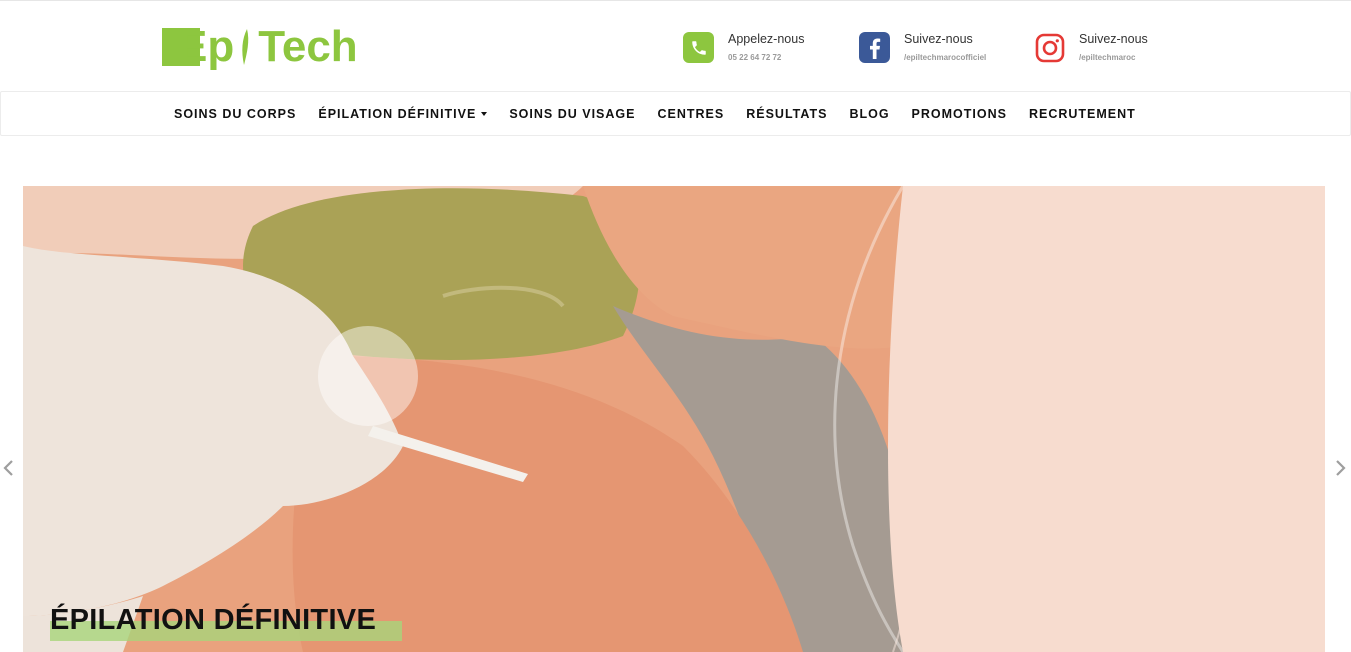 Image resolution: width=1351 pixels, height=652 pixels. Describe the element at coordinates (922, 48) in the screenshot. I see `contact-facebook: Suivez-nous /epiltechmarocofficiel` at that location.